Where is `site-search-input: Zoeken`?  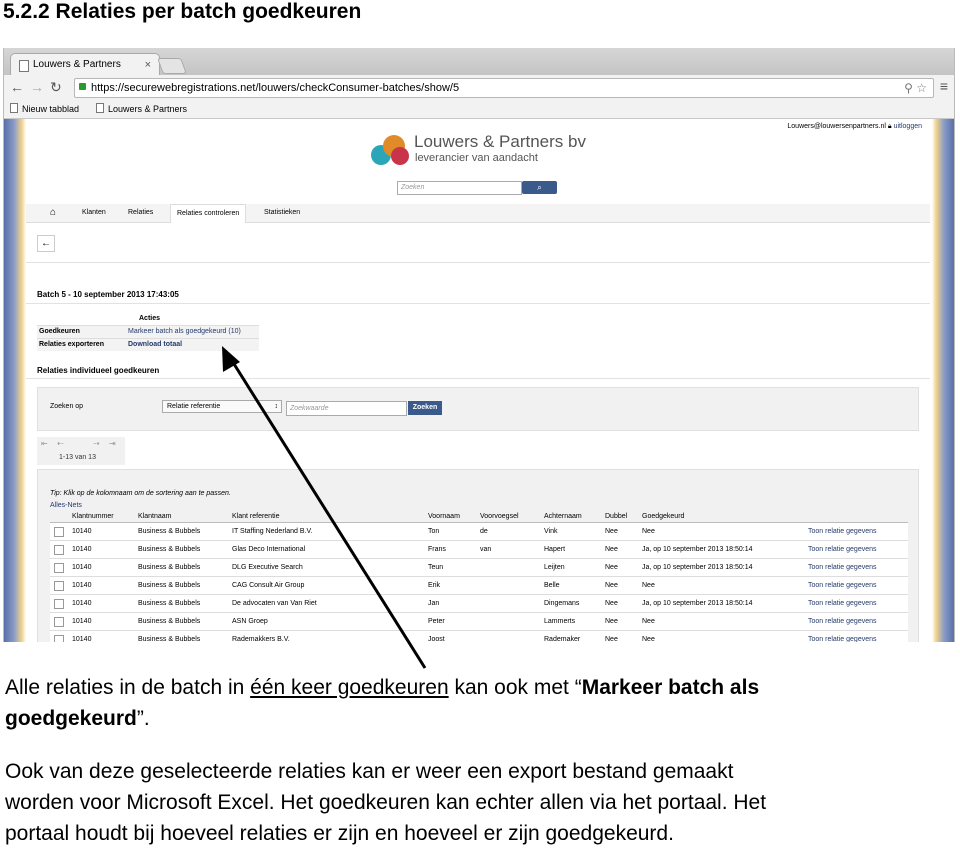
site-search-input: Zoeken is located at coordinates (459, 188).